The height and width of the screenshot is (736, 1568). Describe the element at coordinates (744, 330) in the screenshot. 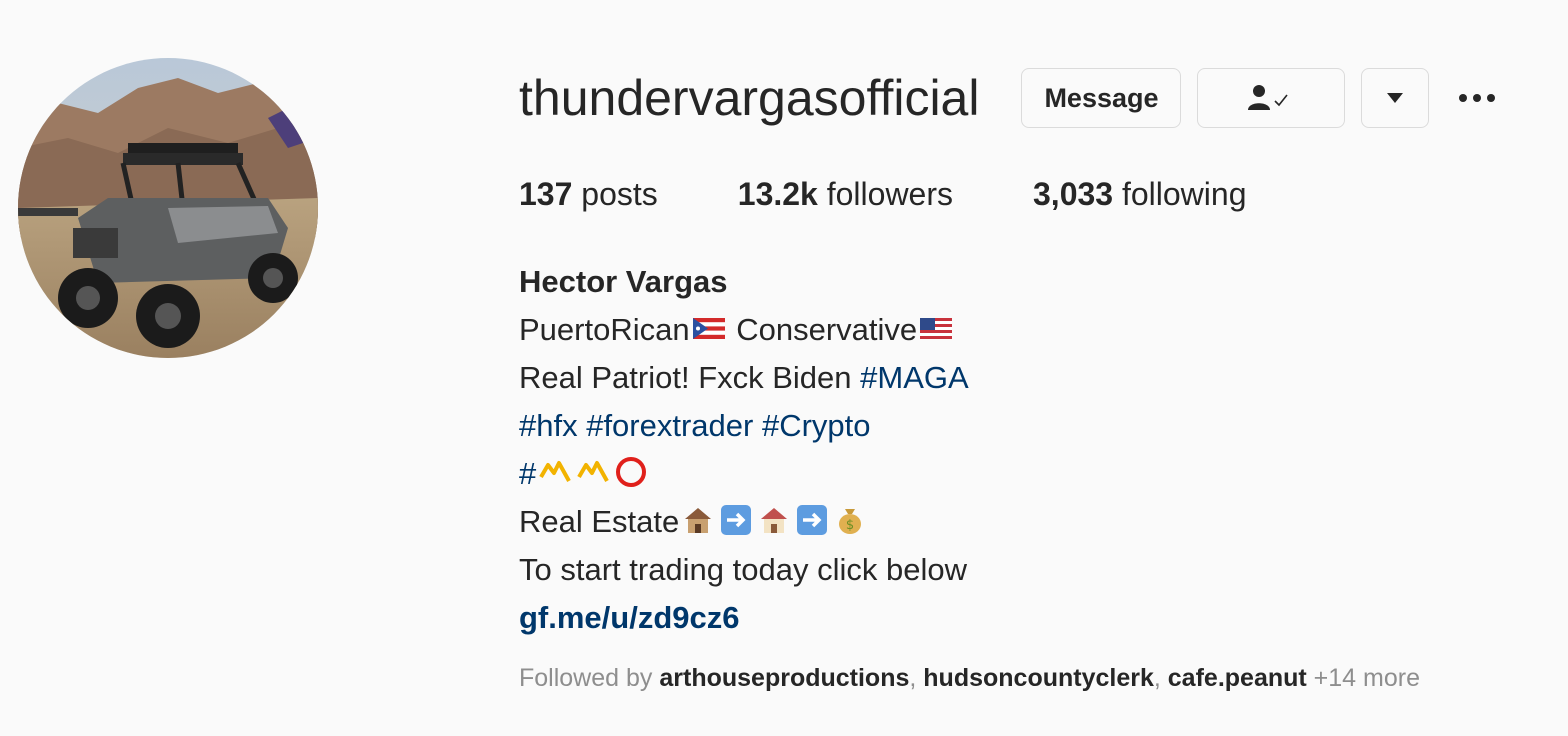

I see `bio-line-1: PuertoRican Conservative` at that location.